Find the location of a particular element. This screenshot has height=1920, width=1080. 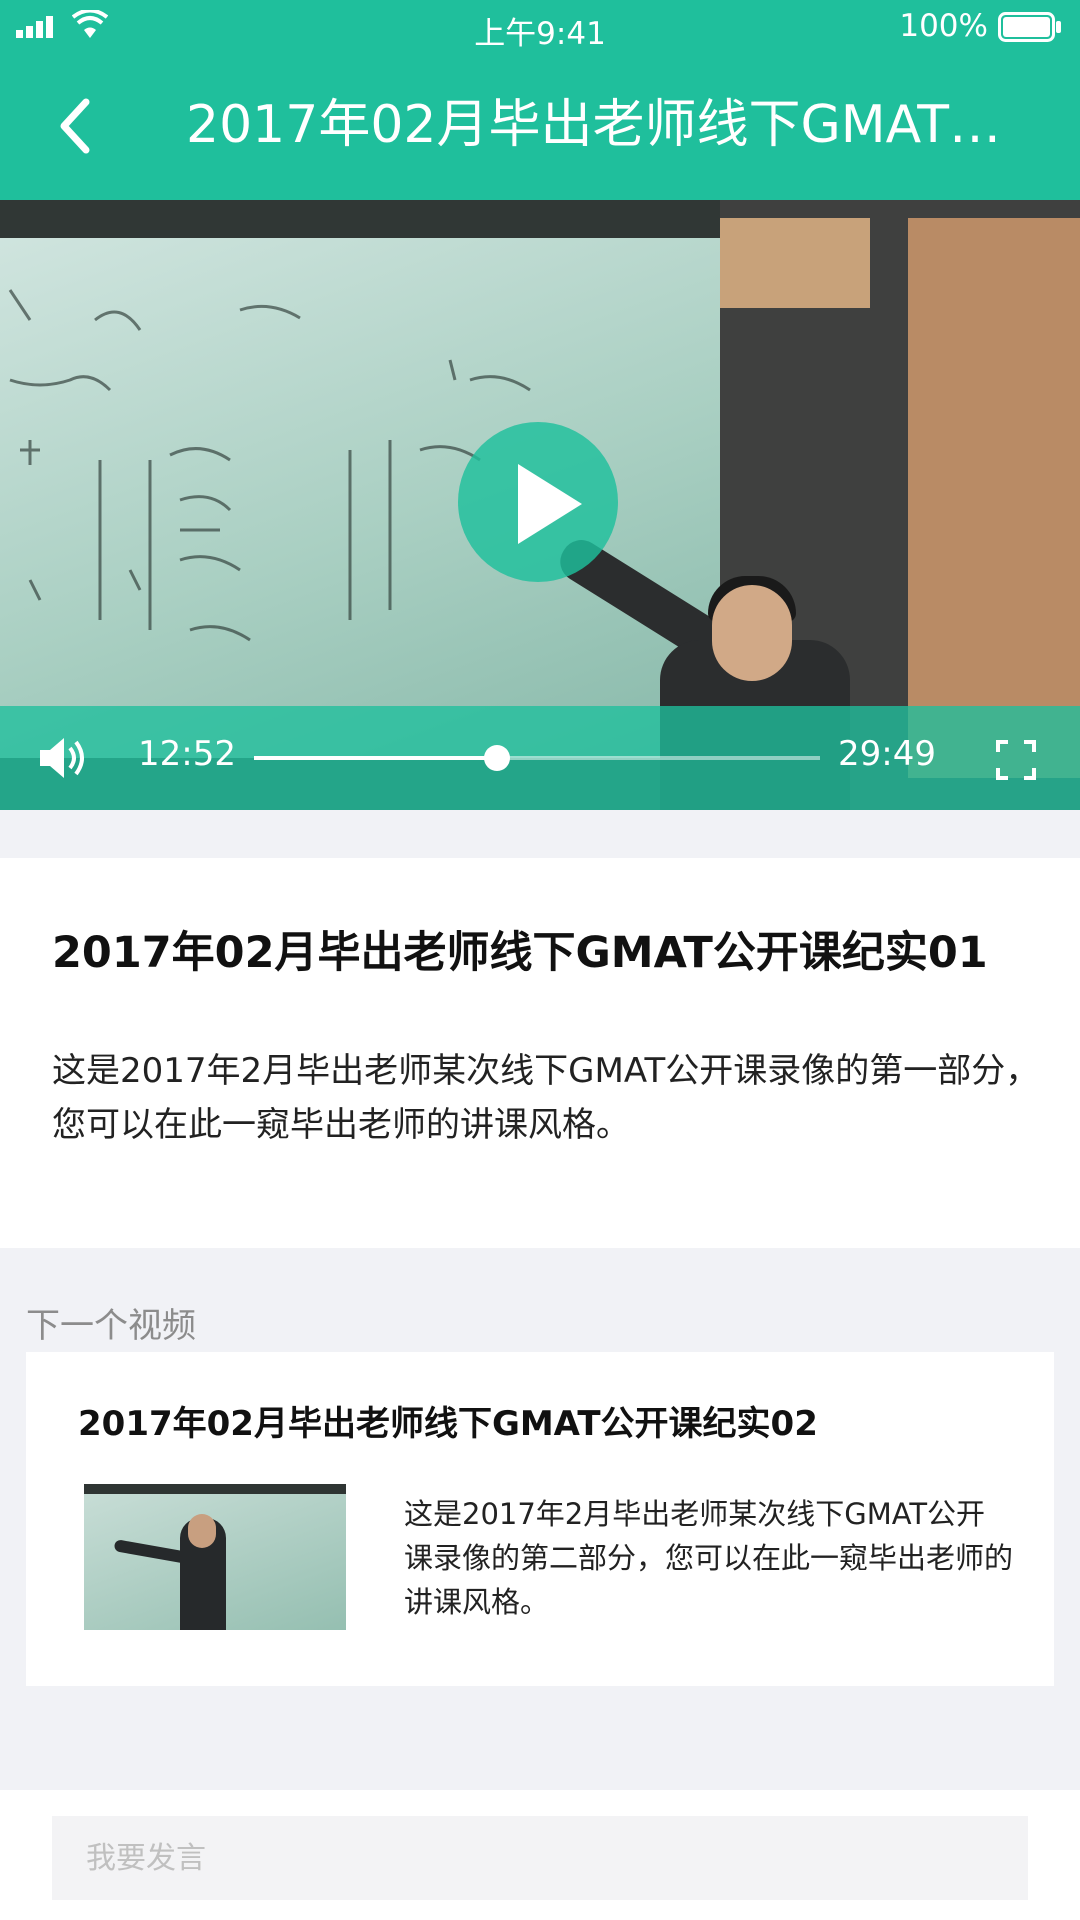

video-title: 2017年02月毕出老师线下GMAT公开课纪实01 is located at coordinates (520, 953).